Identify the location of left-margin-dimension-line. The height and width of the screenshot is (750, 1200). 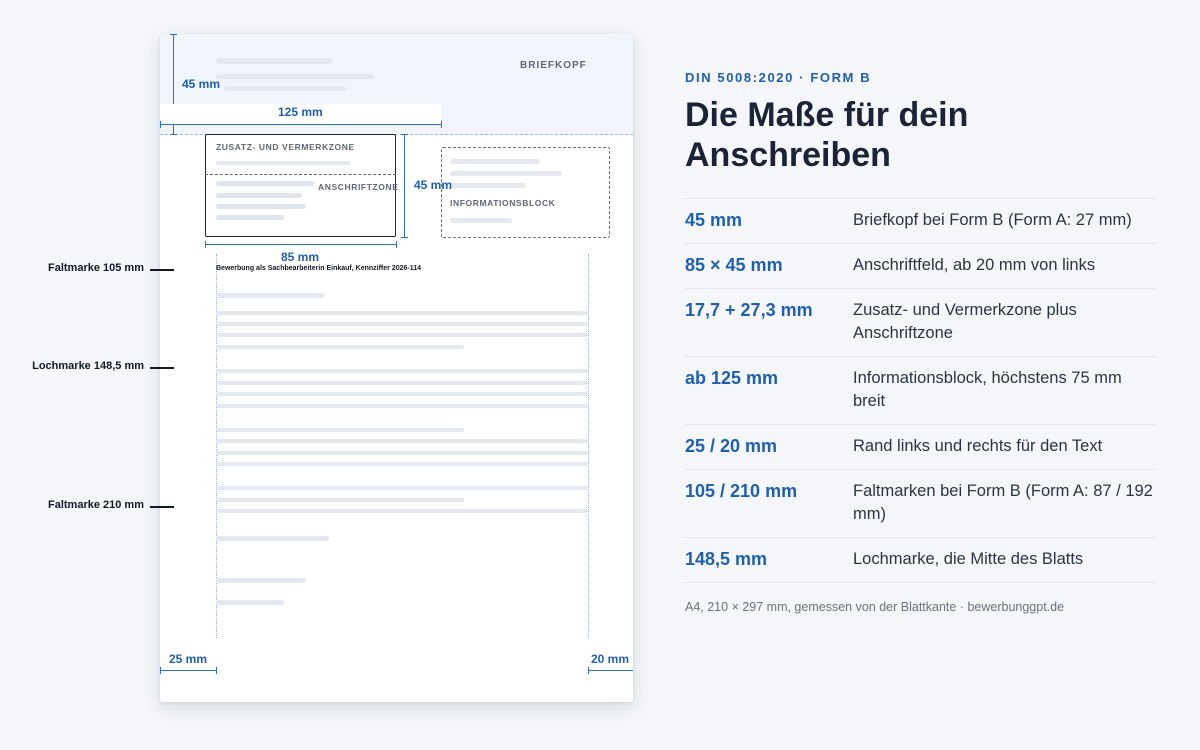
(188, 670).